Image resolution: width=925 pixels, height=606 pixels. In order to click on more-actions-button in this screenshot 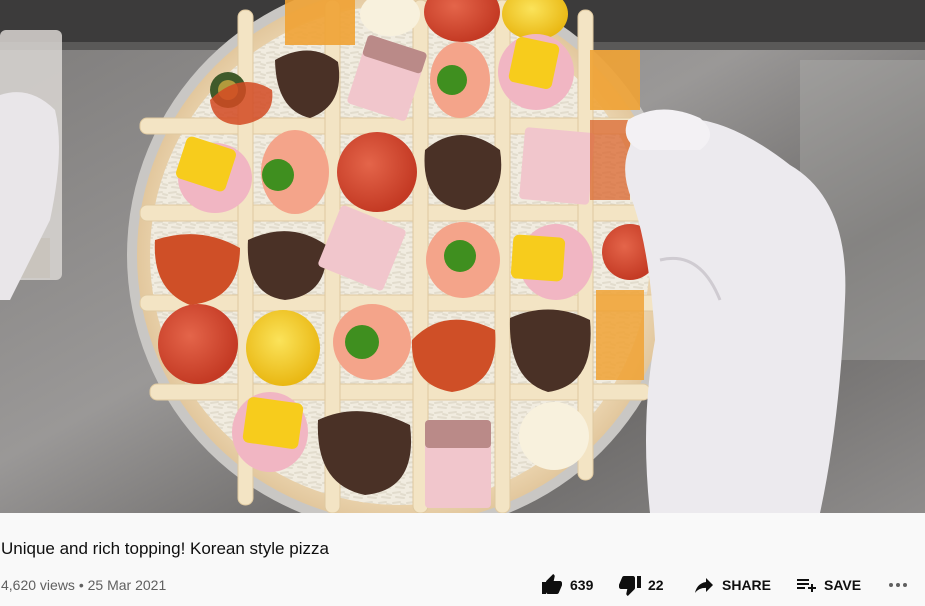, I will do `click(898, 585)`.